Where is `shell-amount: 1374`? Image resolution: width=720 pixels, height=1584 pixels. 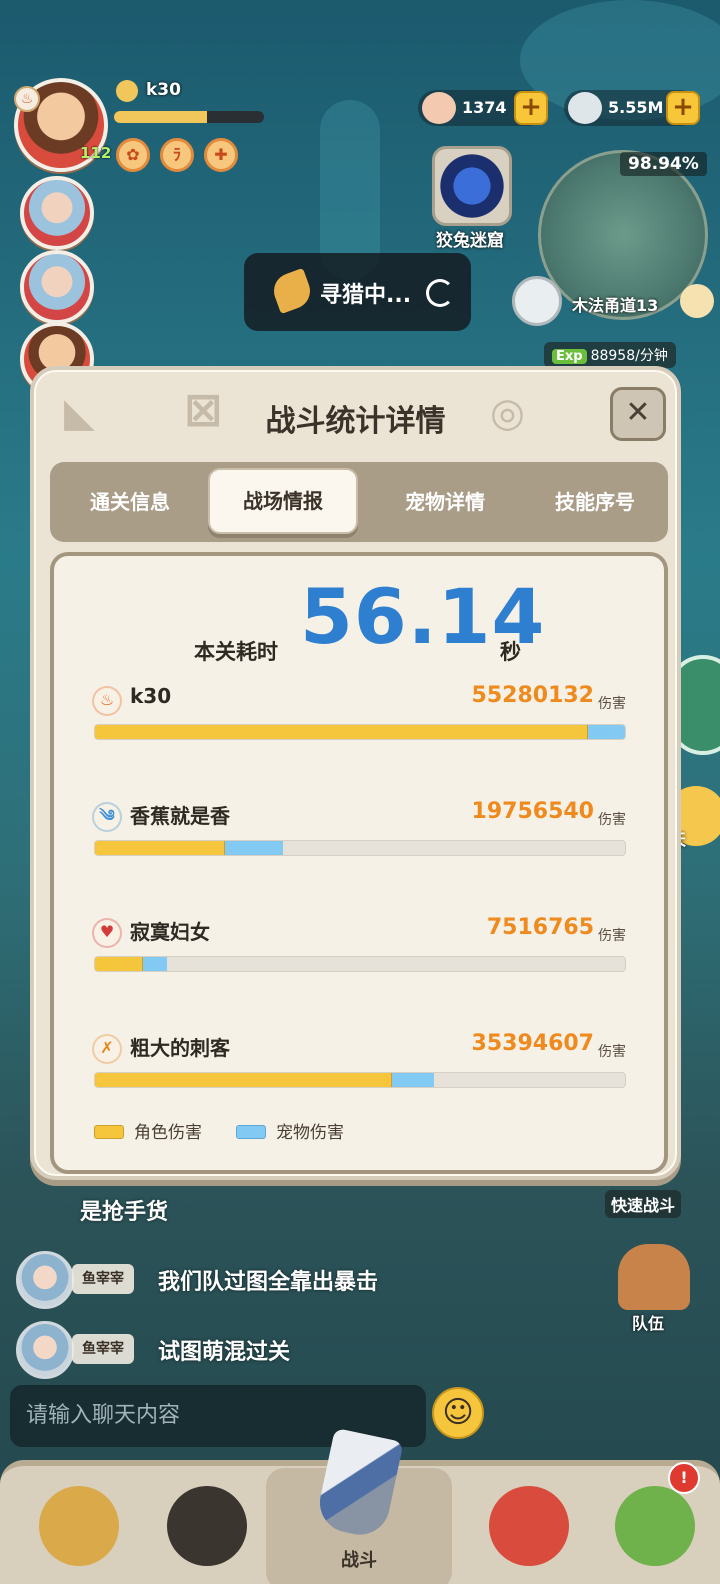
shell-amount: 1374 is located at coordinates (484, 107).